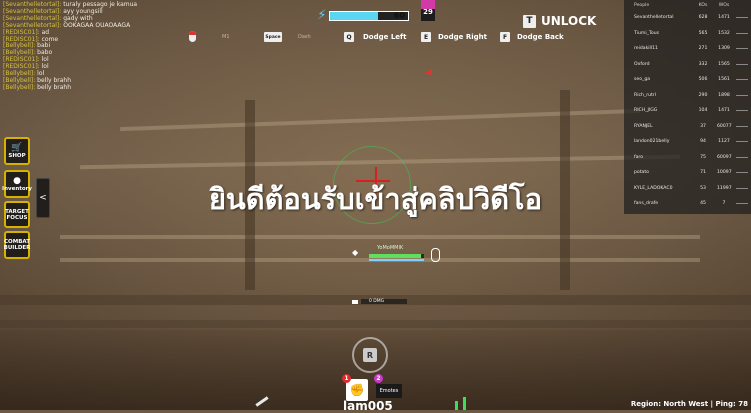 Image resolution: width=751 pixels, height=413 pixels. Describe the element at coordinates (703, 126) in the screenshot. I see `row-kos: 37` at that location.